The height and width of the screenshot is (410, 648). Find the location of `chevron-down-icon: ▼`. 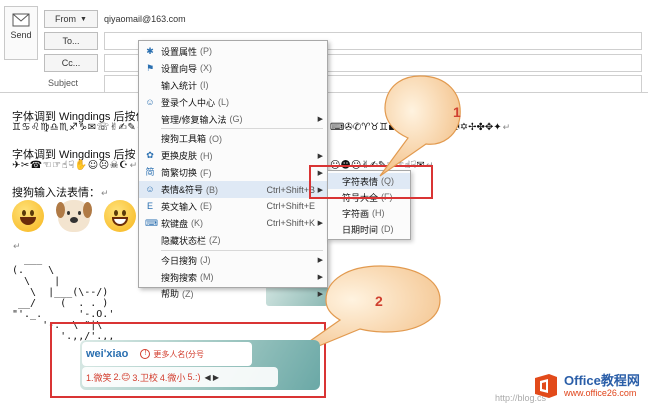

chevron-down-icon: ▼ is located at coordinates (83, 19).